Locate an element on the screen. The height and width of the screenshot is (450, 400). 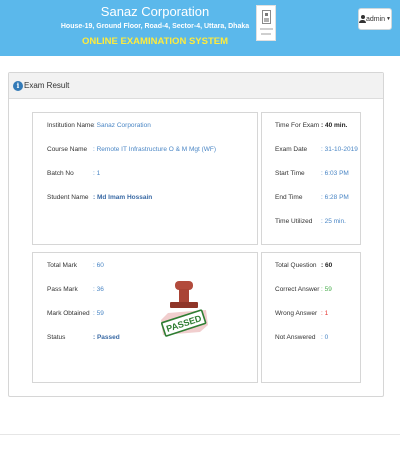
total-mark-value: : 60 is located at coordinates (98, 265).